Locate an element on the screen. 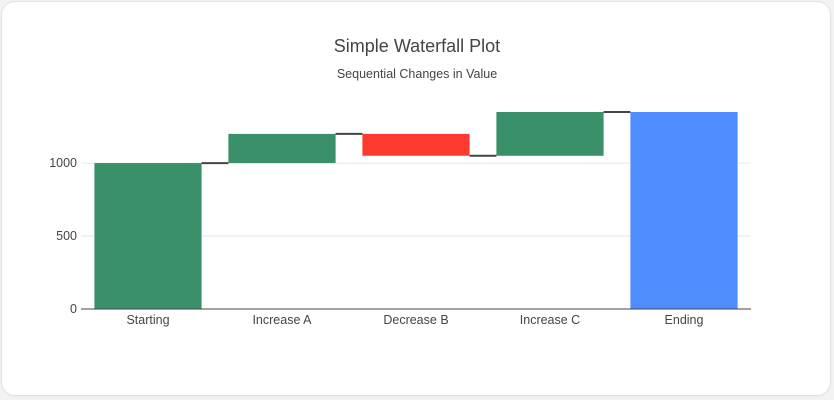 This screenshot has height=400, width=834. waterfall-bar-starting is located at coordinates (148, 236).